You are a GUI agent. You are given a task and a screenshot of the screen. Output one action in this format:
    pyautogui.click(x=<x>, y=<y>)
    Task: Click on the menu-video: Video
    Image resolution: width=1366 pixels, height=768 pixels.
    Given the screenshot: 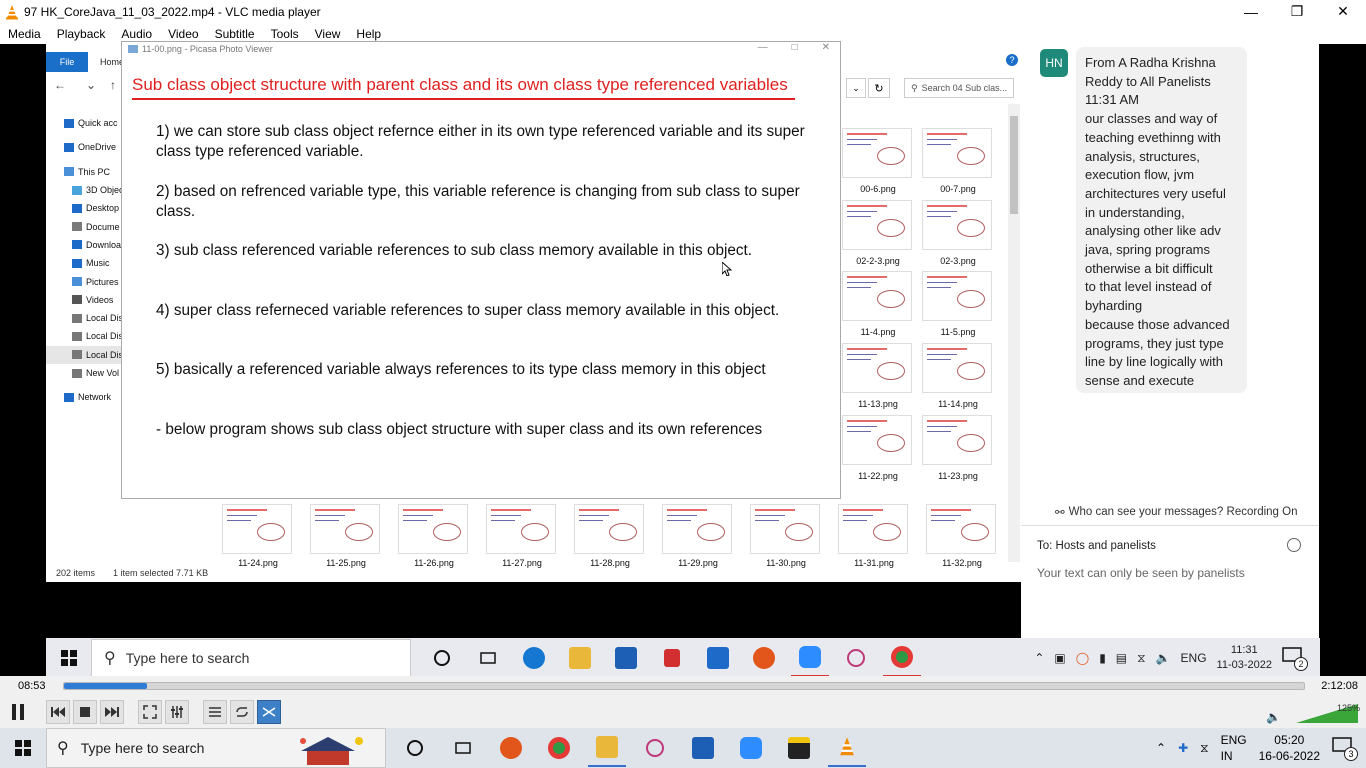 What is the action you would take?
    pyautogui.click(x=183, y=34)
    